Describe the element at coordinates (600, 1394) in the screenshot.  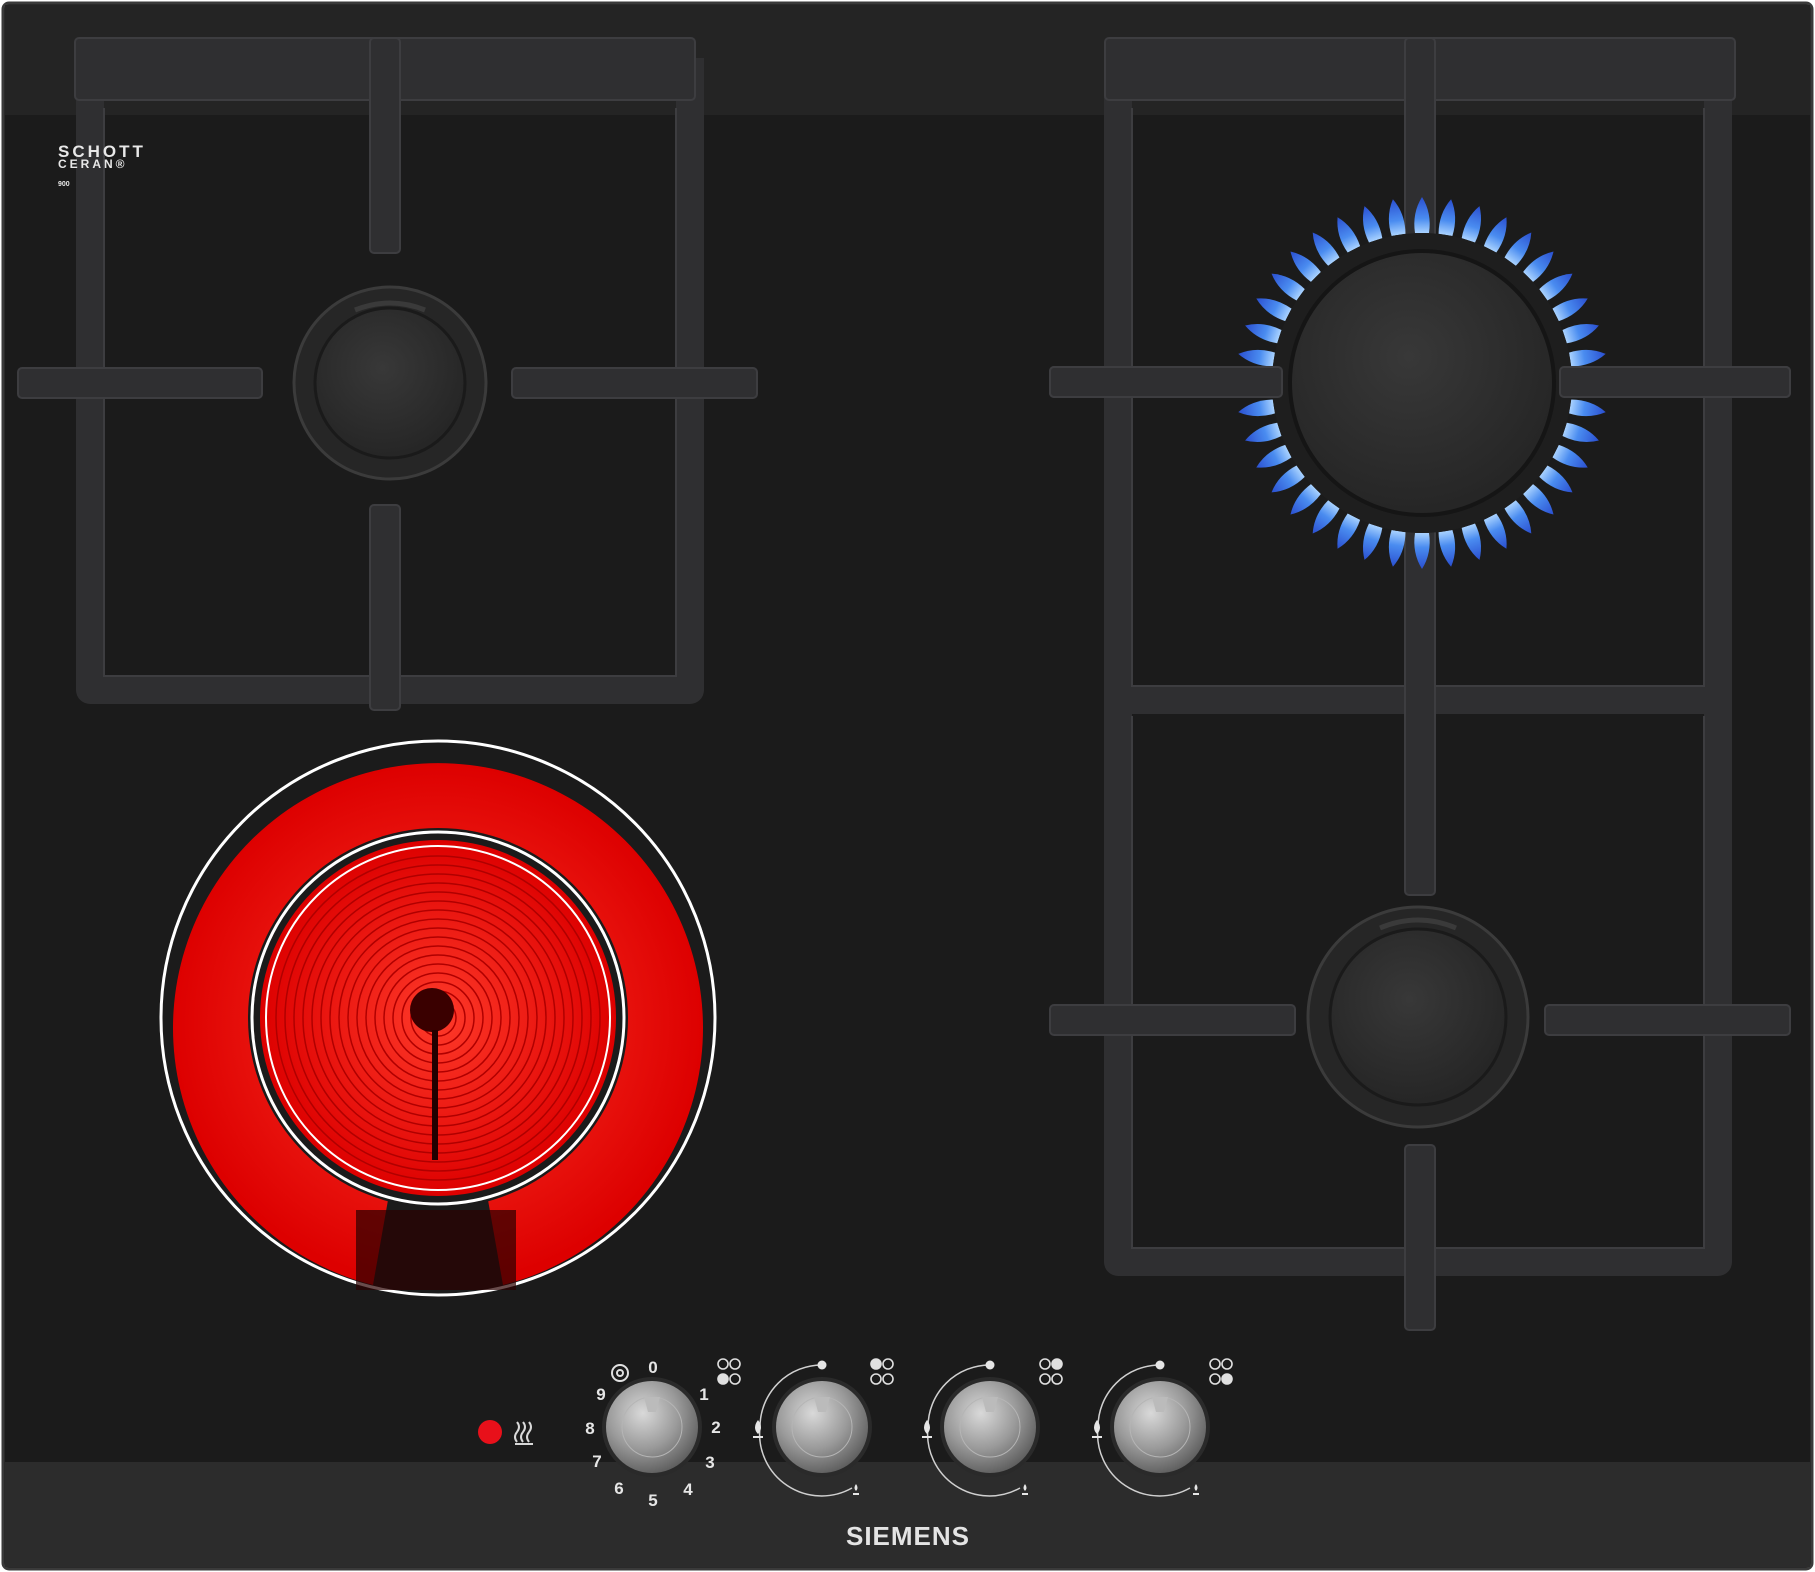
I see `dial-number-9: 9` at that location.